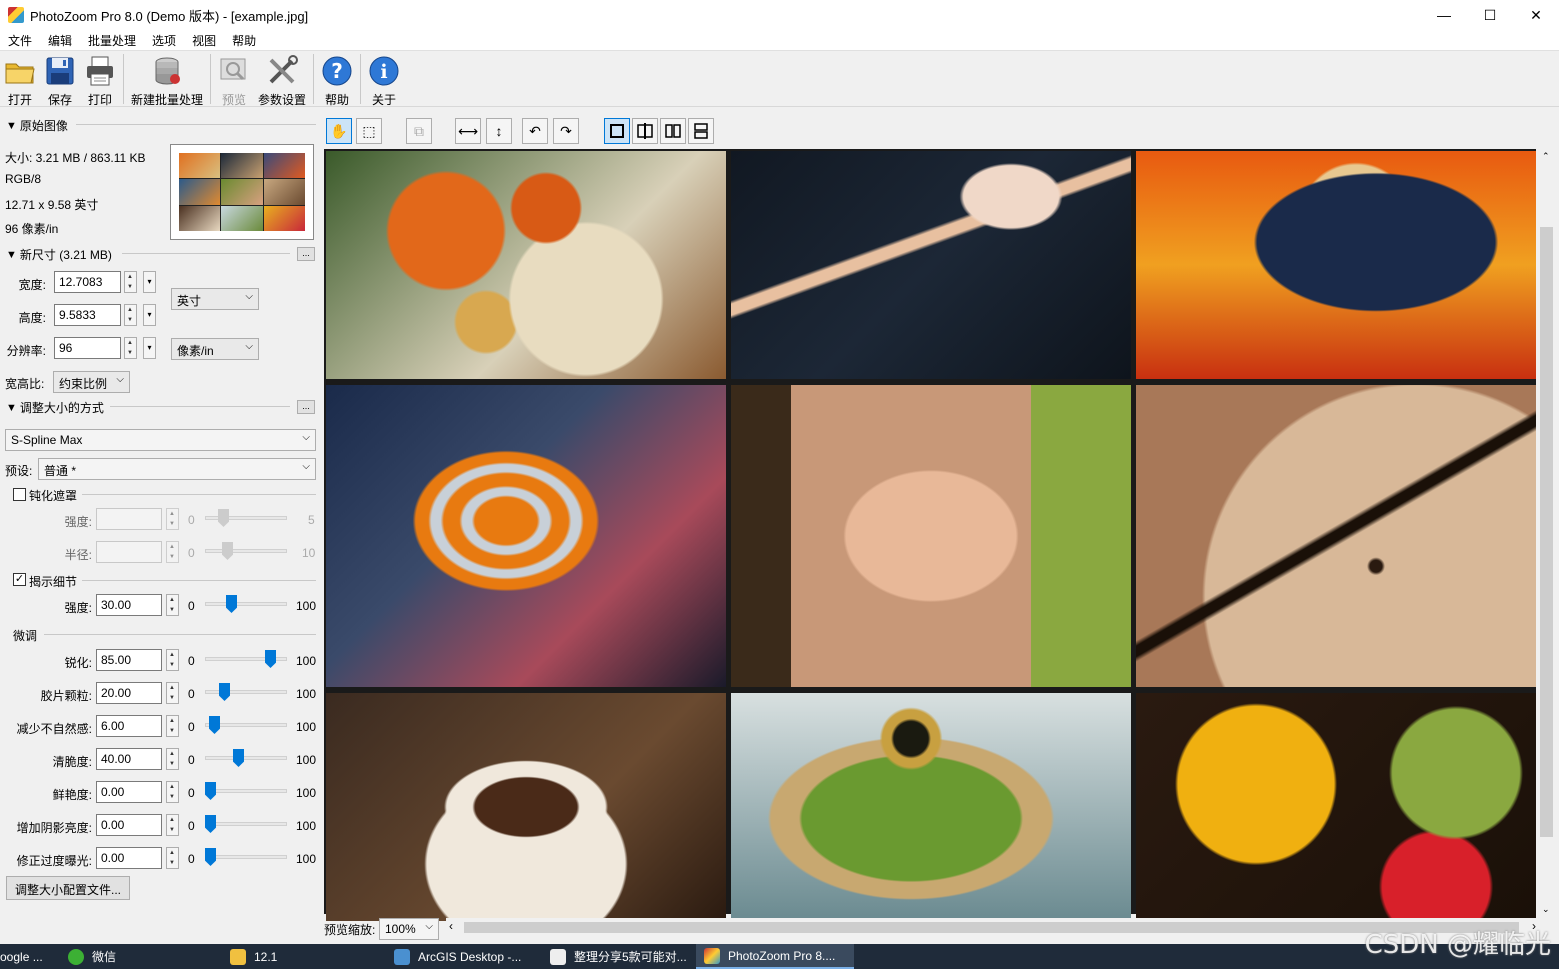  What do you see at coordinates (1536, 15) in the screenshot?
I see `close-button: ✕` at bounding box center [1536, 15].